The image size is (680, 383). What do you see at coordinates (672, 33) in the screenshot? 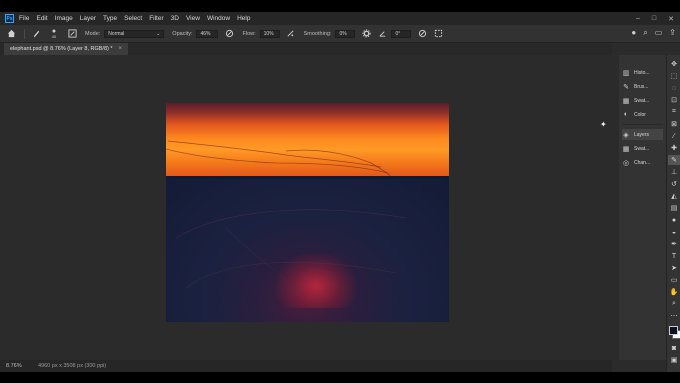
I see `share-icon: ⇪` at bounding box center [672, 33].